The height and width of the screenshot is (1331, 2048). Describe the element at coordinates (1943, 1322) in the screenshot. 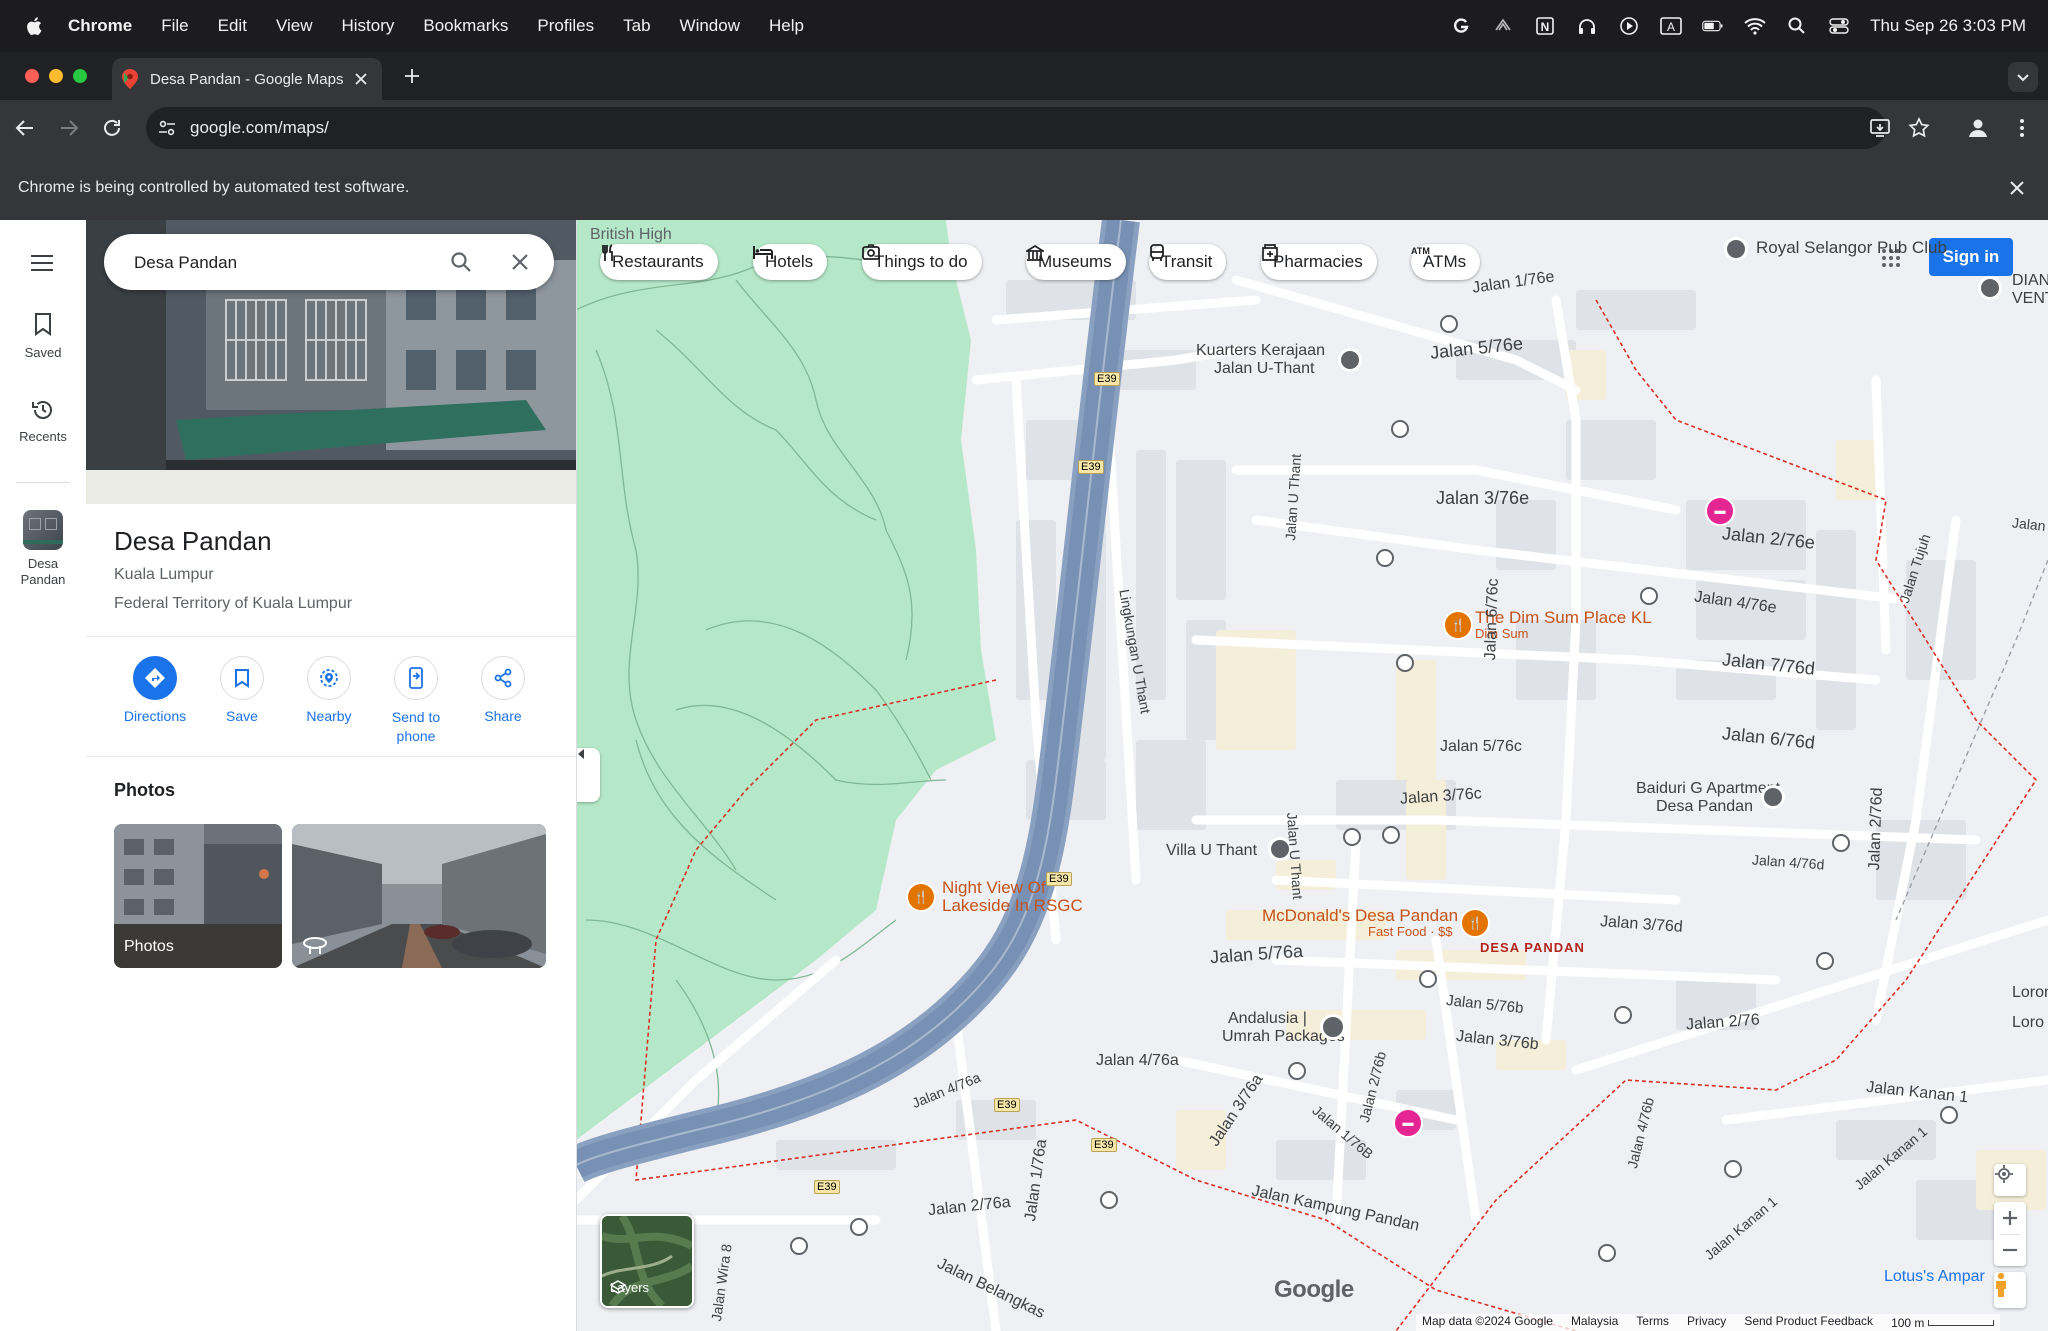

I see `footer-scale: 100 m` at that location.